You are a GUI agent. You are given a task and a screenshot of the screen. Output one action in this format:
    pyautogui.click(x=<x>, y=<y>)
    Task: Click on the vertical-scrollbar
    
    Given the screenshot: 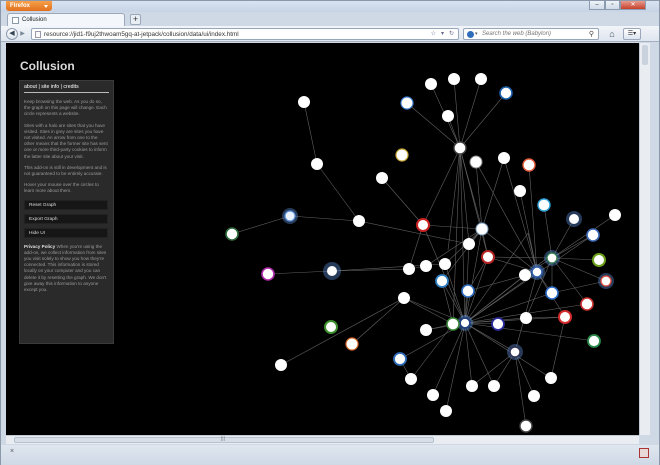 What is the action you would take?
    pyautogui.click(x=644, y=239)
    